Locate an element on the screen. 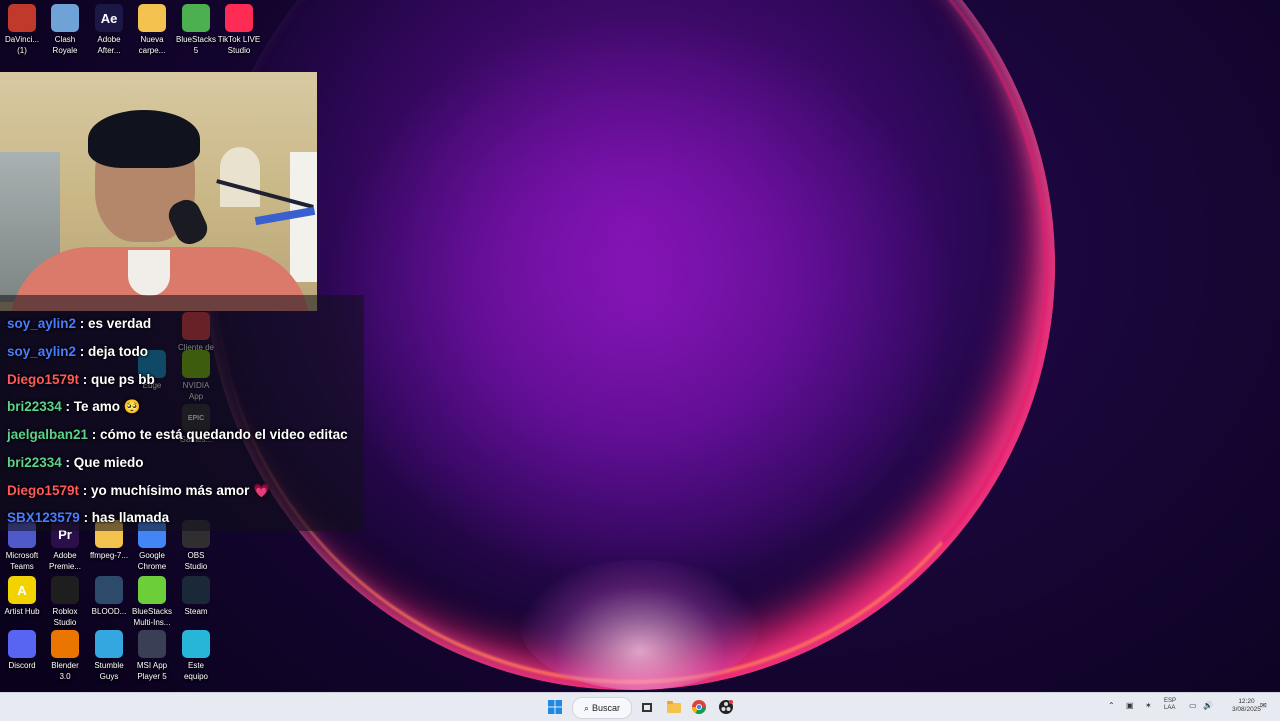 The width and height of the screenshot is (1280, 721). desktop-icon: Stumble Guys is located at coordinates (109, 656).